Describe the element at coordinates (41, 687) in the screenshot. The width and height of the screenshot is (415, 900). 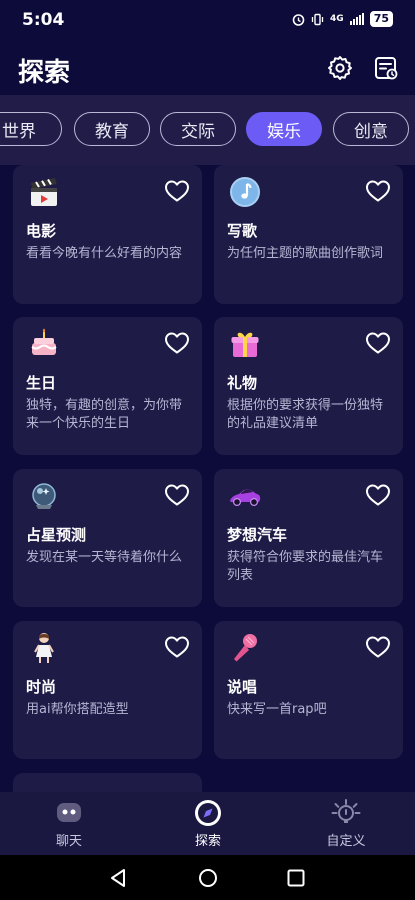
I see `card-title: 时尚` at that location.